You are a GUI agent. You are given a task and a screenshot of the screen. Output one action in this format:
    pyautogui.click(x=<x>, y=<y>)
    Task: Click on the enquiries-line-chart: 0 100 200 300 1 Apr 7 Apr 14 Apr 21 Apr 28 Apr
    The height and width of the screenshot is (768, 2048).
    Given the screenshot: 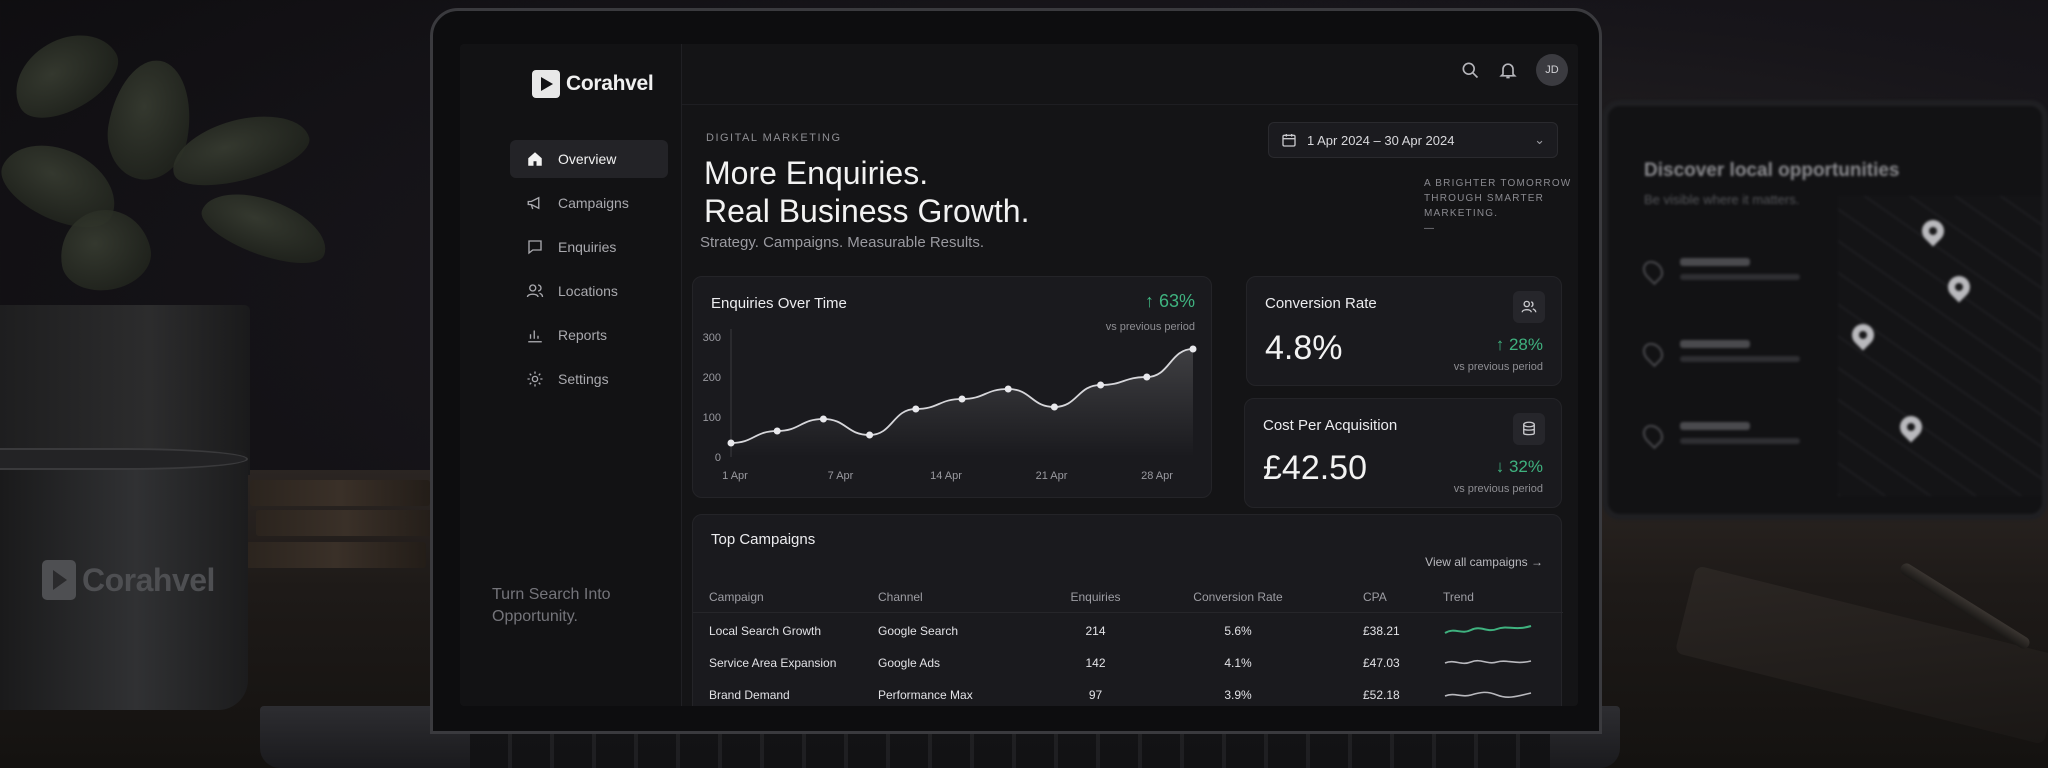 What is the action you would take?
    pyautogui.click(x=950, y=405)
    